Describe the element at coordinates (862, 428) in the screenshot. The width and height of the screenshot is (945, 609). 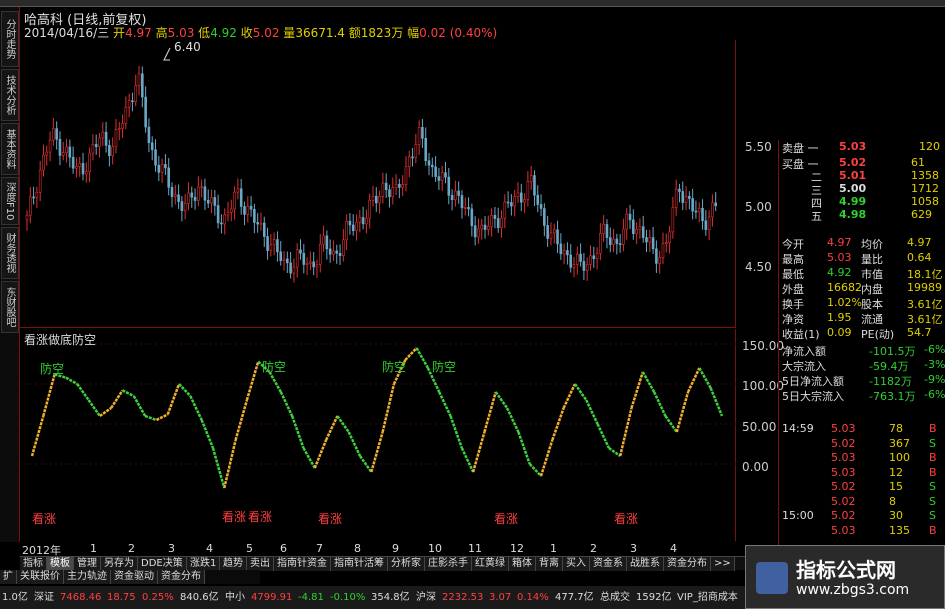
I see `tick-row: 14:59 5.03 78 B` at that location.